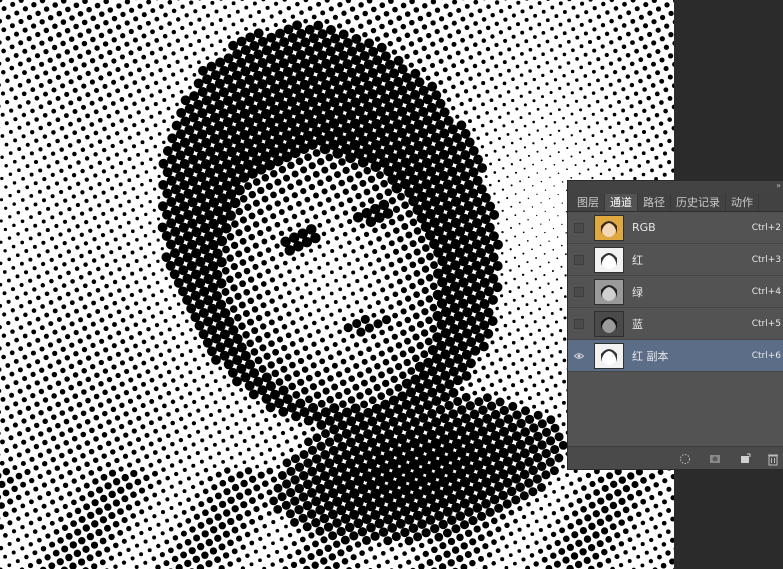  Describe the element at coordinates (766, 355) in the screenshot. I see `channel-shortcut: Ctrl+6` at that location.